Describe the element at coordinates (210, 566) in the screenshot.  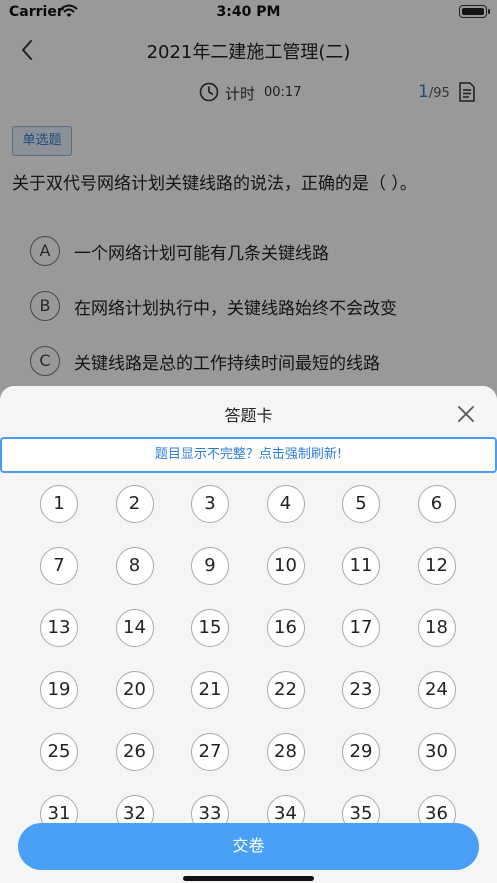
I see `question-number-button: 9` at that location.